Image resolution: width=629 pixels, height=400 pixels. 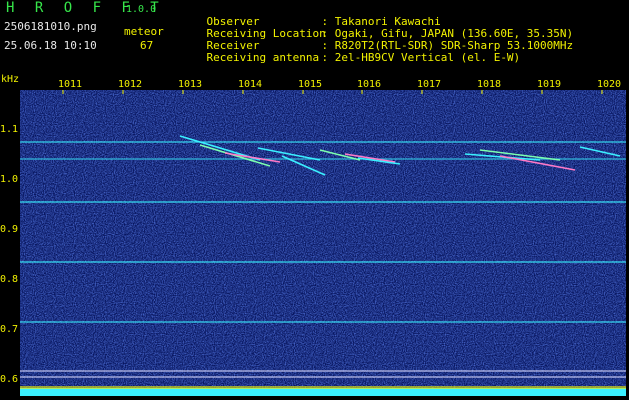 What do you see at coordinates (427, 57) in the screenshot?
I see `info-value: 2el-HB9CV Vertical (el. E-W)` at bounding box center [427, 57].